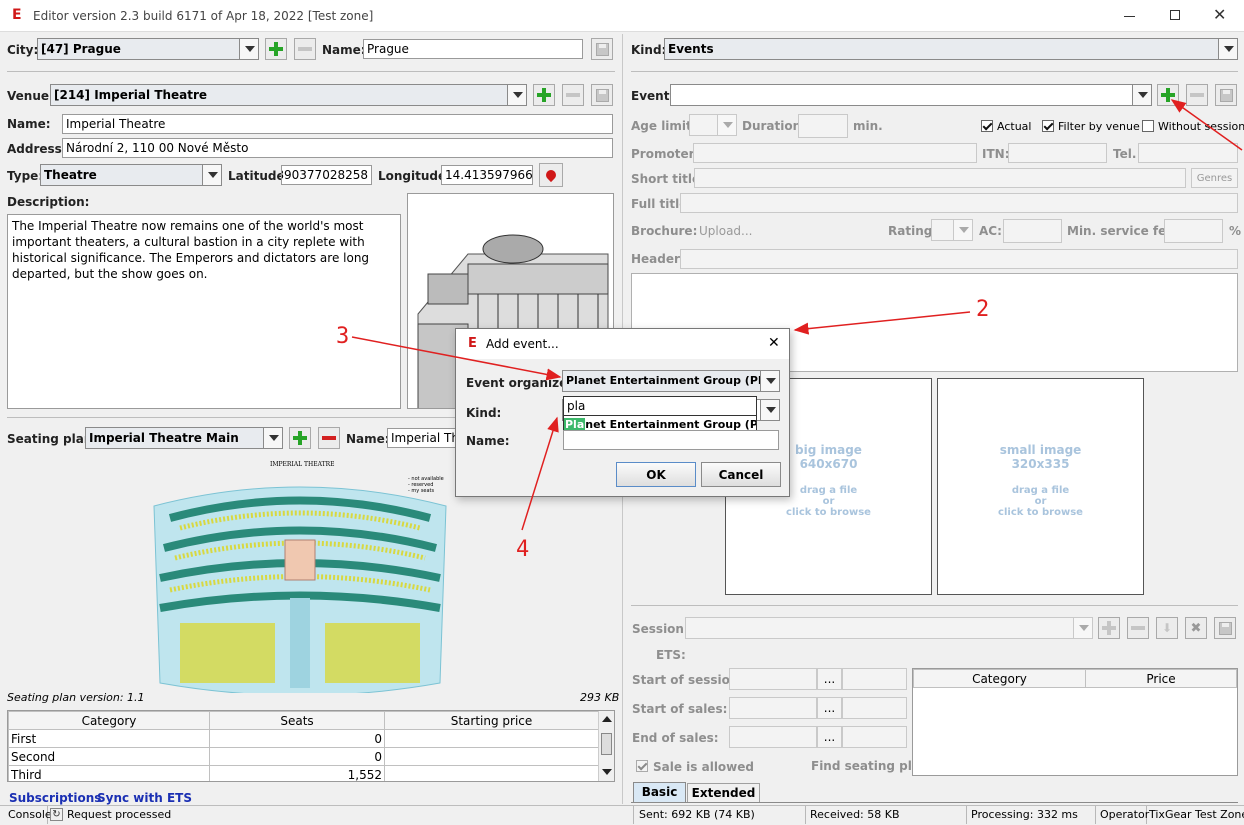  I want to click on remove-event-button, so click(1197, 95).